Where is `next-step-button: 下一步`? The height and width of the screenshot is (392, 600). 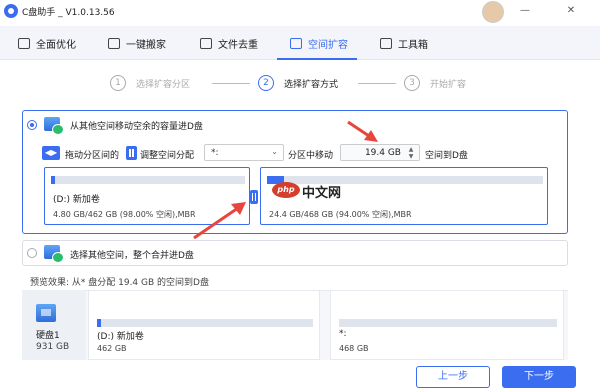 next-step-button: 下一步 is located at coordinates (539, 377).